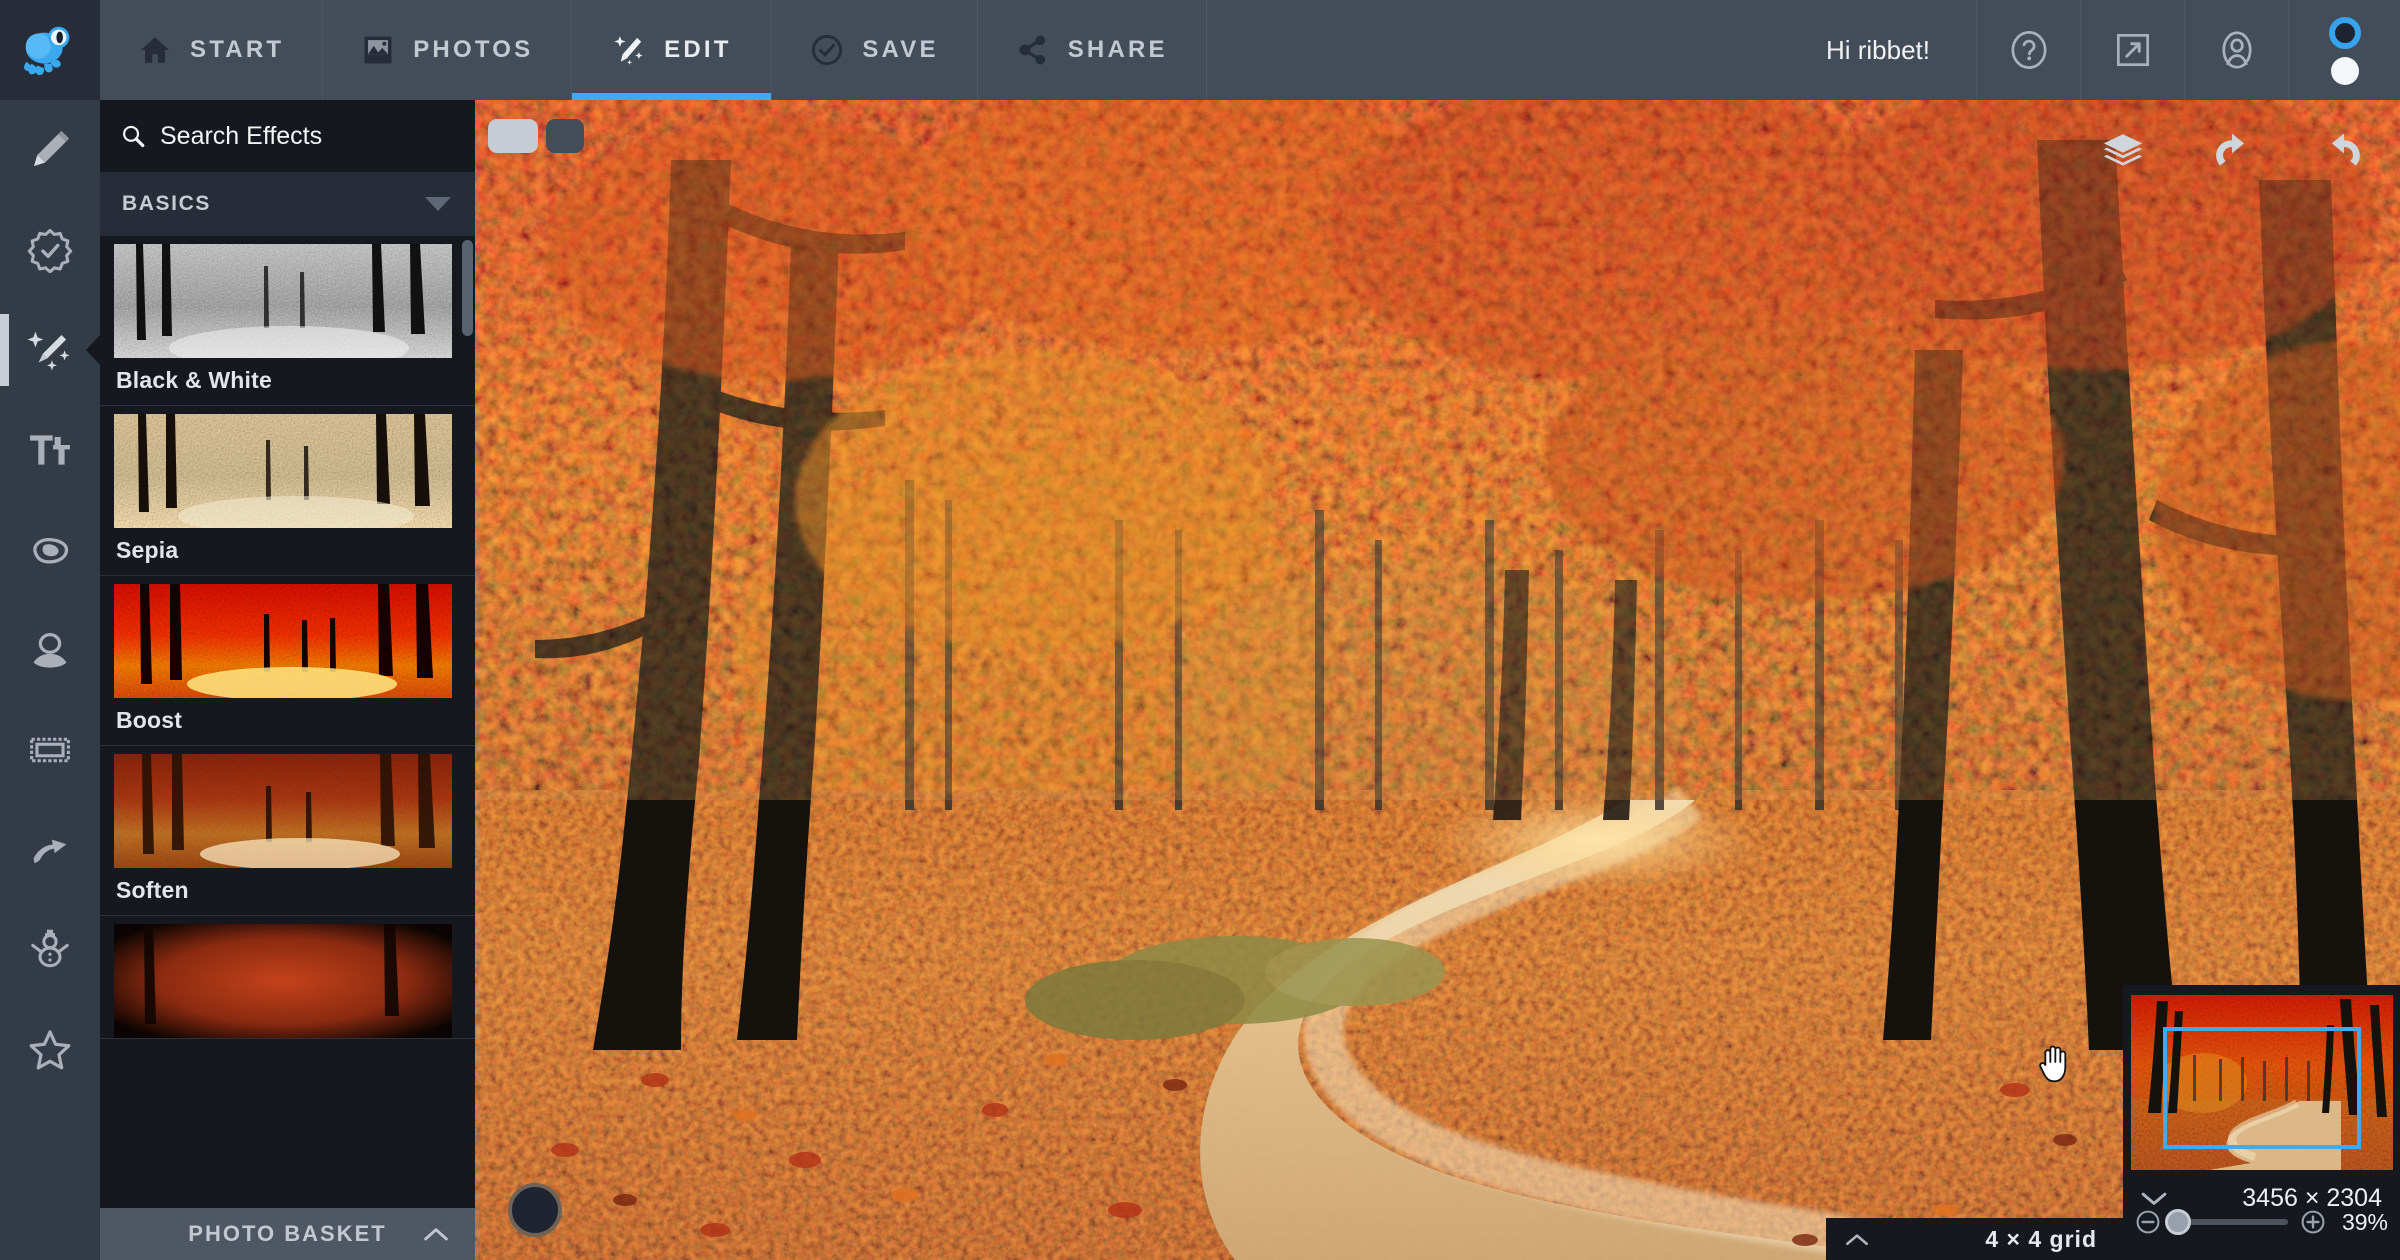 This screenshot has height=1260, width=2400. What do you see at coordinates (152, 890) in the screenshot?
I see `effect-label: Soften` at bounding box center [152, 890].